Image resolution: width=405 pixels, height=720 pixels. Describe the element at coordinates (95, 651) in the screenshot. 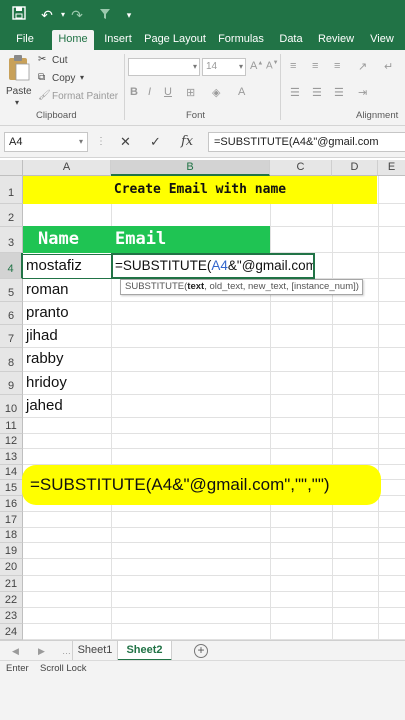

I see `sheet-tab-sheet1: Sheet1` at that location.